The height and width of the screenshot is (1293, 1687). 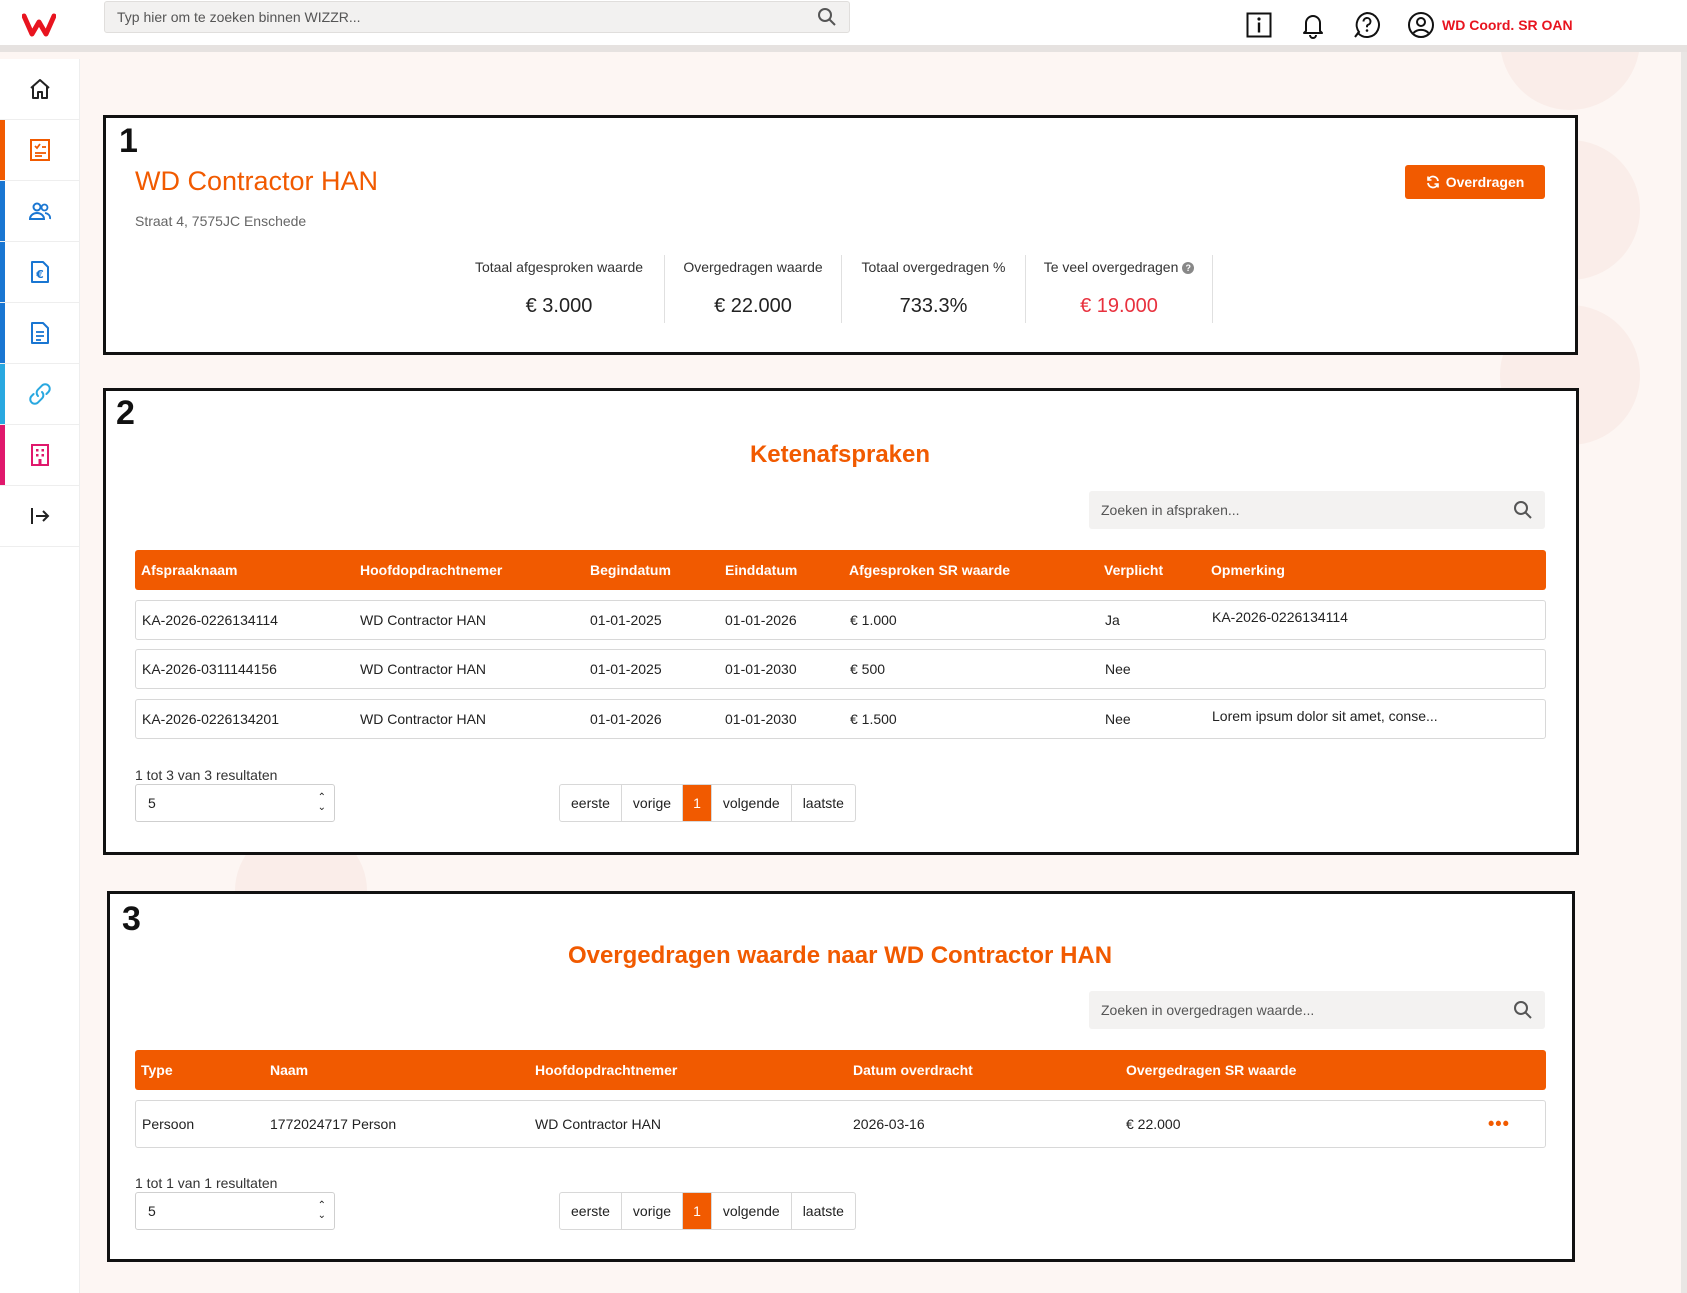 I want to click on user-name: WD Coord. SR OAN, so click(x=1507, y=25).